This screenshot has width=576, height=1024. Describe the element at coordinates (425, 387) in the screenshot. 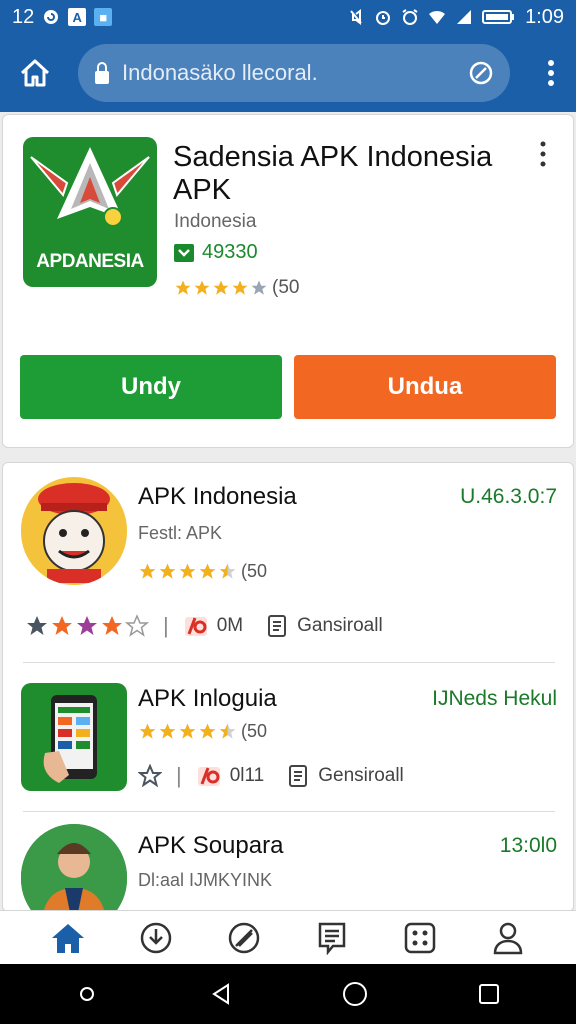

I see `secondary-download-button: Undua` at that location.